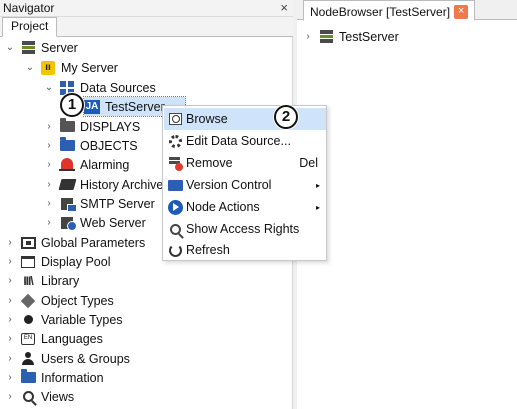  I want to click on menu-item-show-access-rights: Show Access Rights, so click(245, 229).